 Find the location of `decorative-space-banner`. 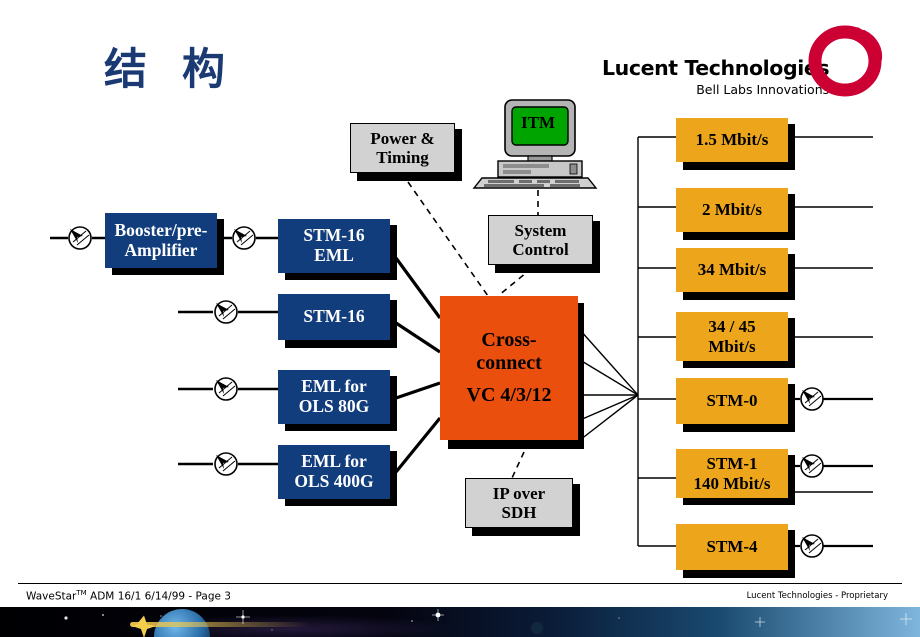

decorative-space-banner is located at coordinates (460, 622).